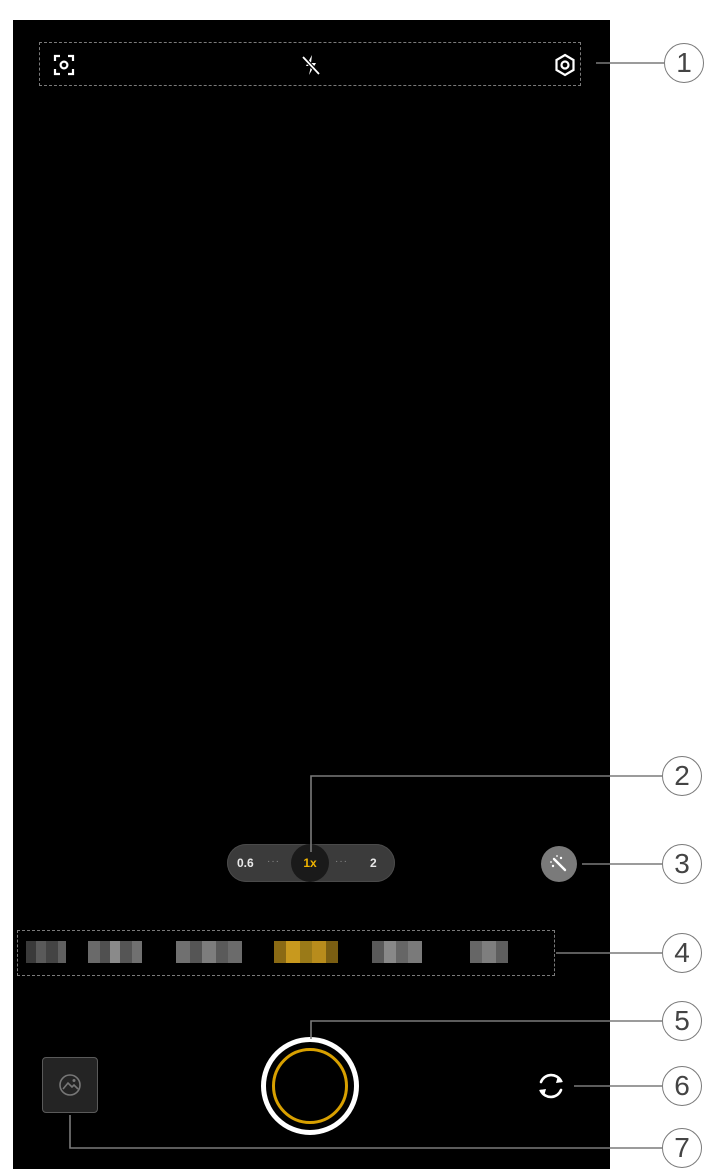 The image size is (711, 1169). I want to click on callout-6: 6, so click(682, 1086).